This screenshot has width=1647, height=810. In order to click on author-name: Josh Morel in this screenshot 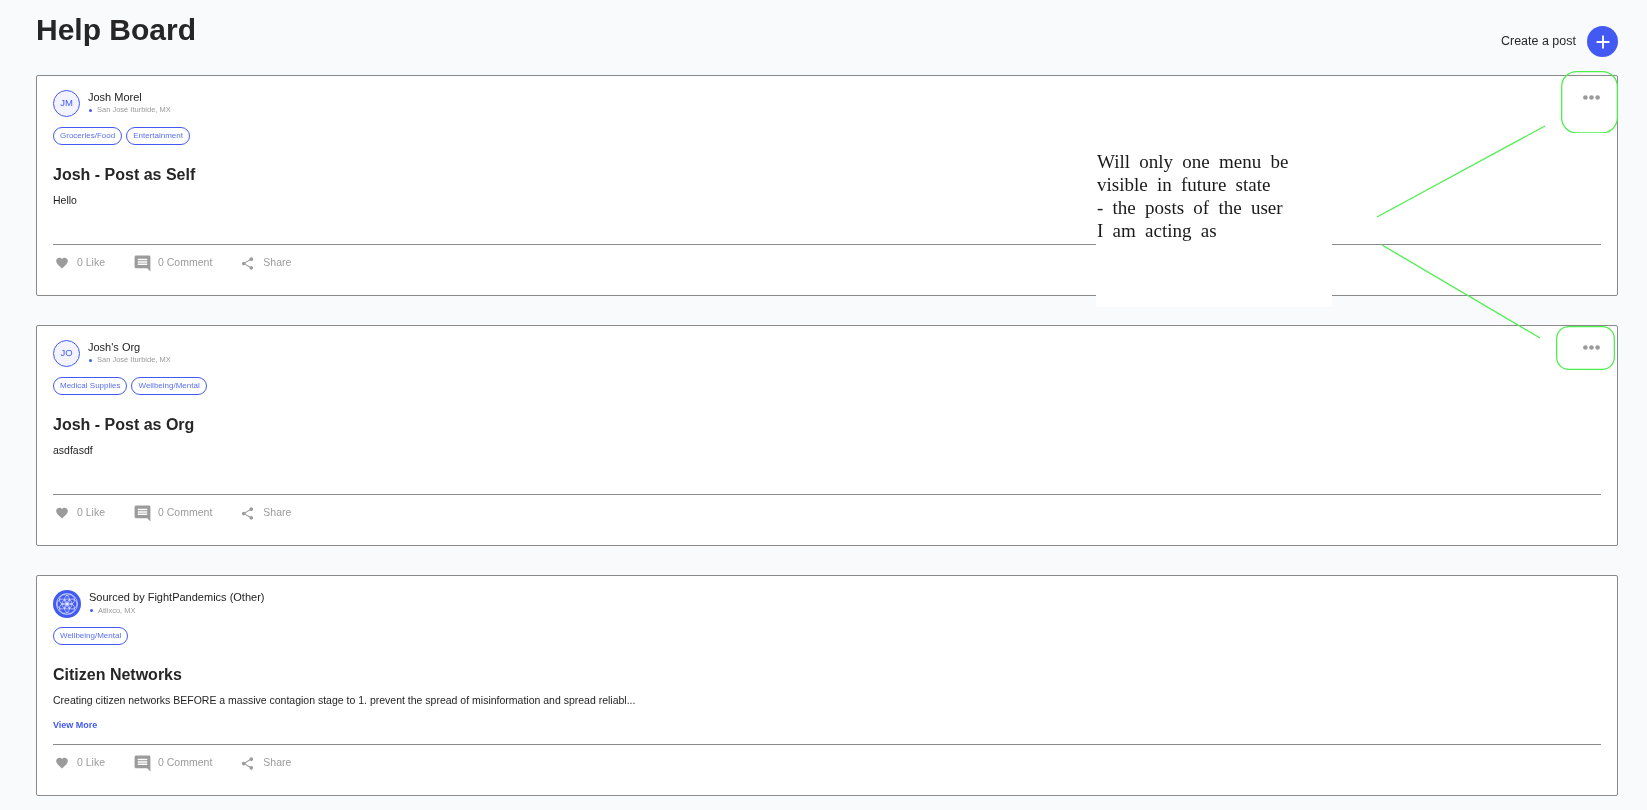, I will do `click(115, 97)`.